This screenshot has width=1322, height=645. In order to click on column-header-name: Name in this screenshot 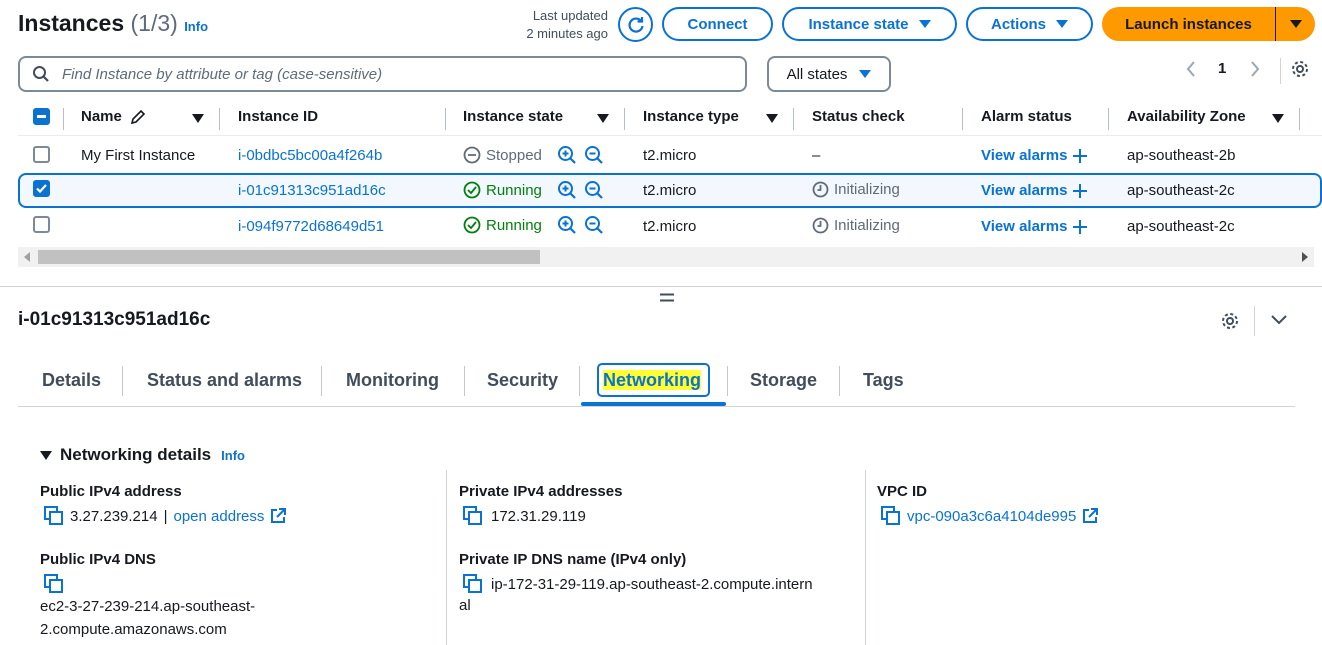, I will do `click(101, 116)`.